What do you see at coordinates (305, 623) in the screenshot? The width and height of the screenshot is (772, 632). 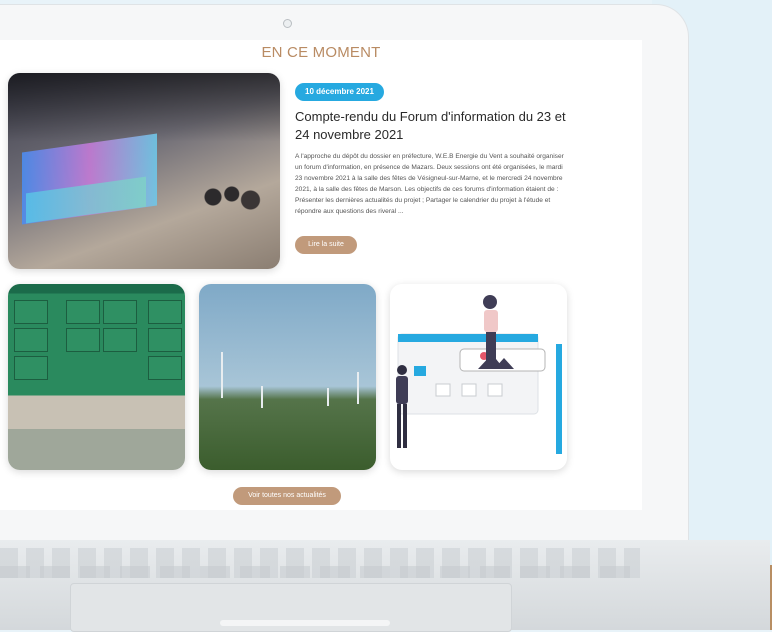 I see `laptop-notch` at bounding box center [305, 623].